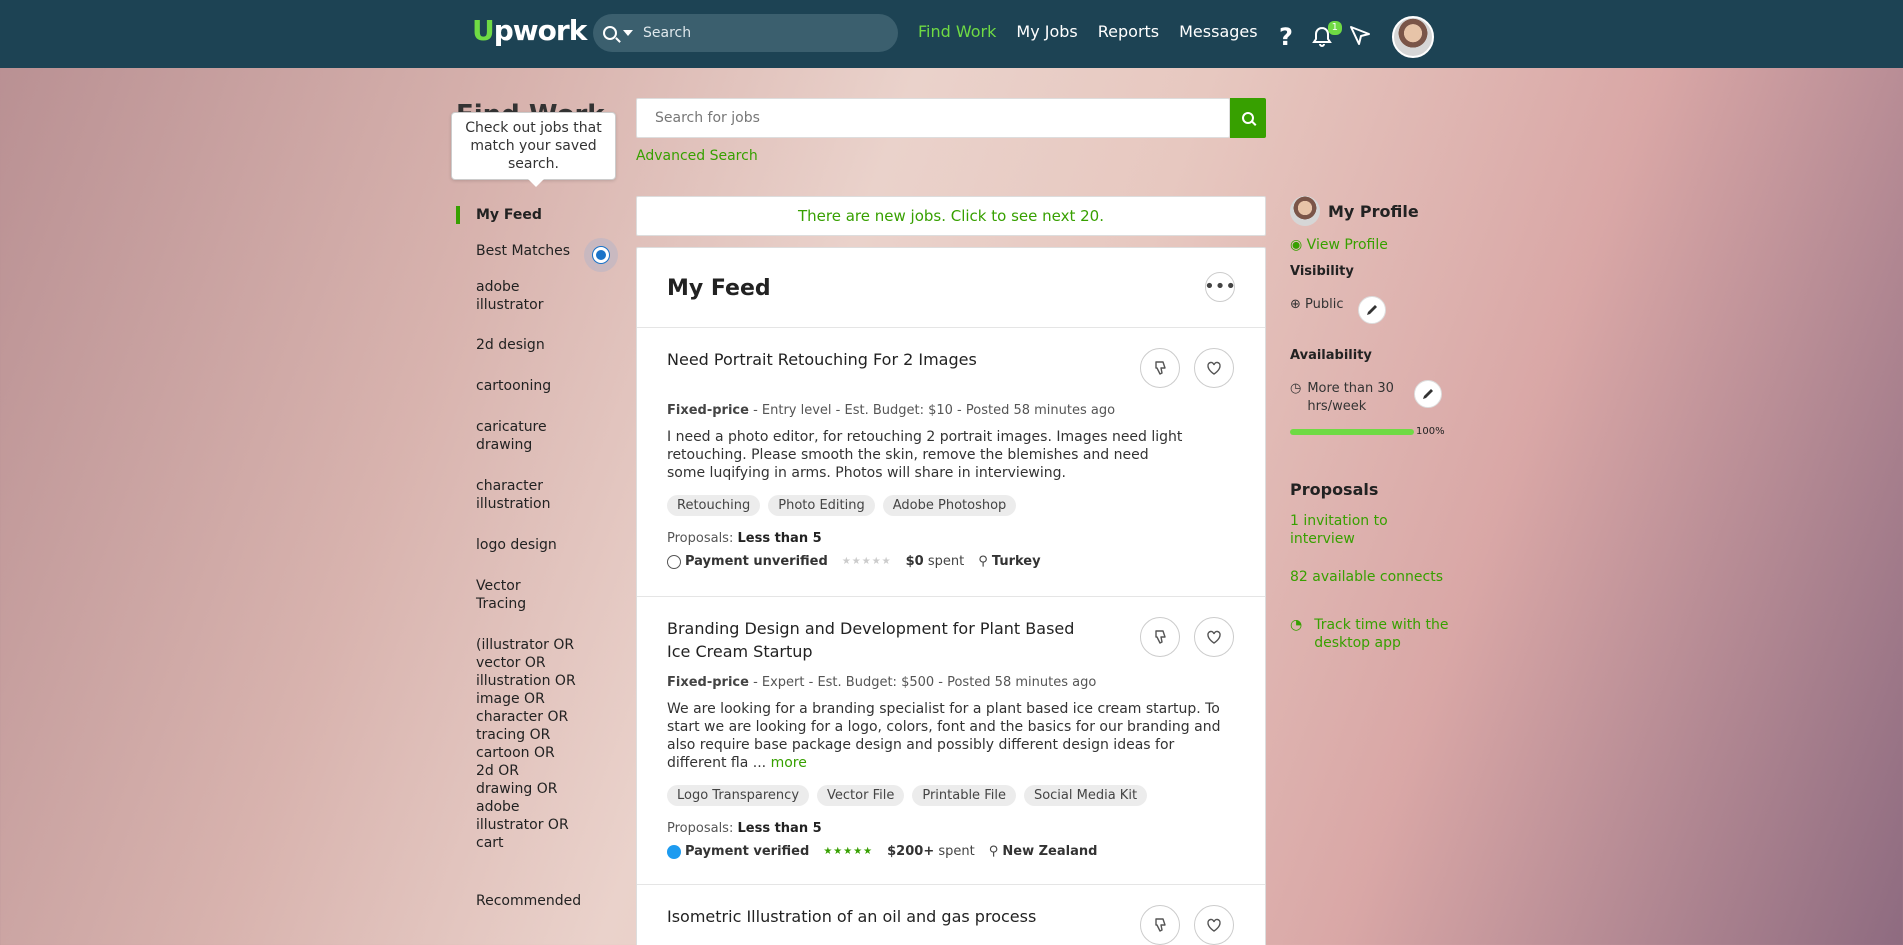  I want to click on client-spent: $200+ spent, so click(931, 851).